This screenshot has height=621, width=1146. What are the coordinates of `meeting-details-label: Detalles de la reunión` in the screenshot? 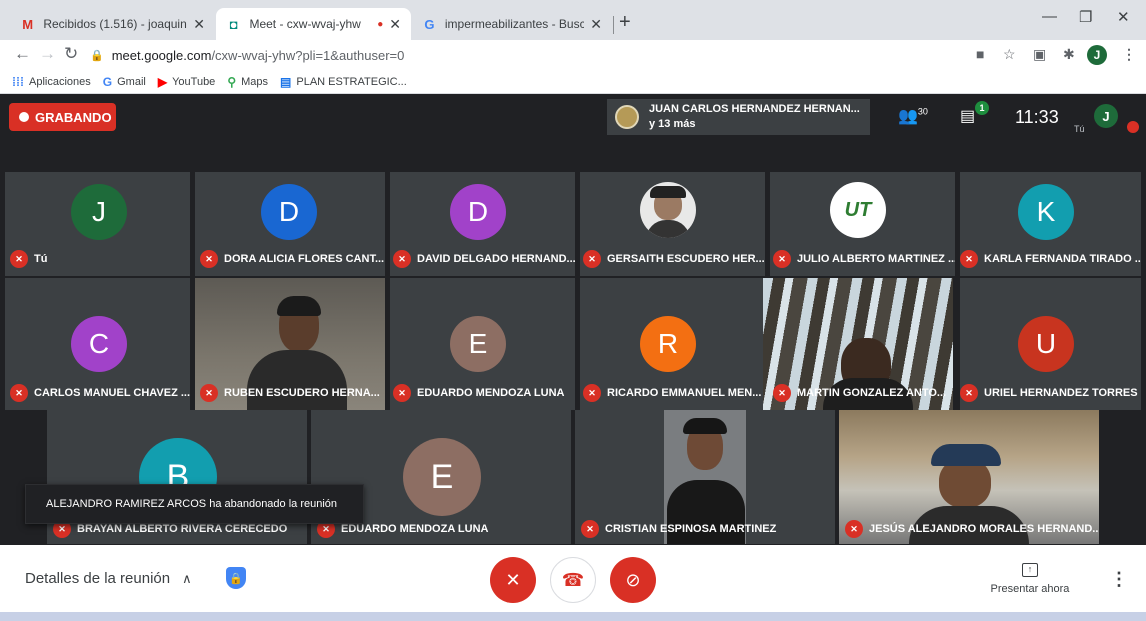 It's located at (98, 578).